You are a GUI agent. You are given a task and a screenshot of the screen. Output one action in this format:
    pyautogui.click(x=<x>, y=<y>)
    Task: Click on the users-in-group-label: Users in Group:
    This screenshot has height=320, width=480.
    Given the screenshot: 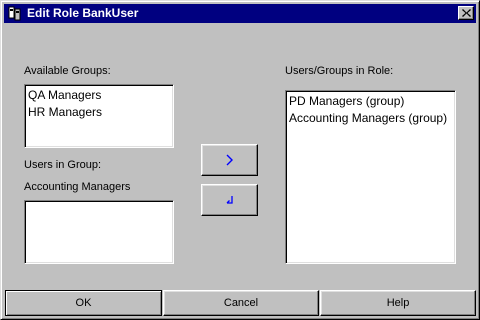 What is the action you would take?
    pyautogui.click(x=63, y=165)
    